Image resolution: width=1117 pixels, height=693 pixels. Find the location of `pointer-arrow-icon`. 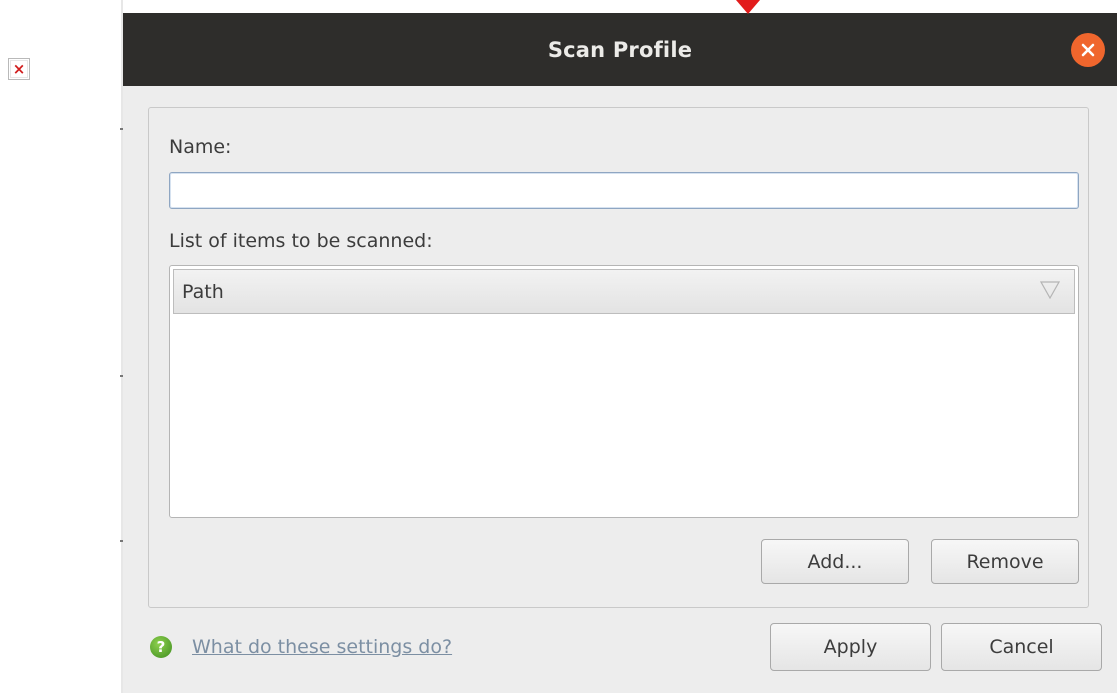

pointer-arrow-icon is located at coordinates (748, 7).